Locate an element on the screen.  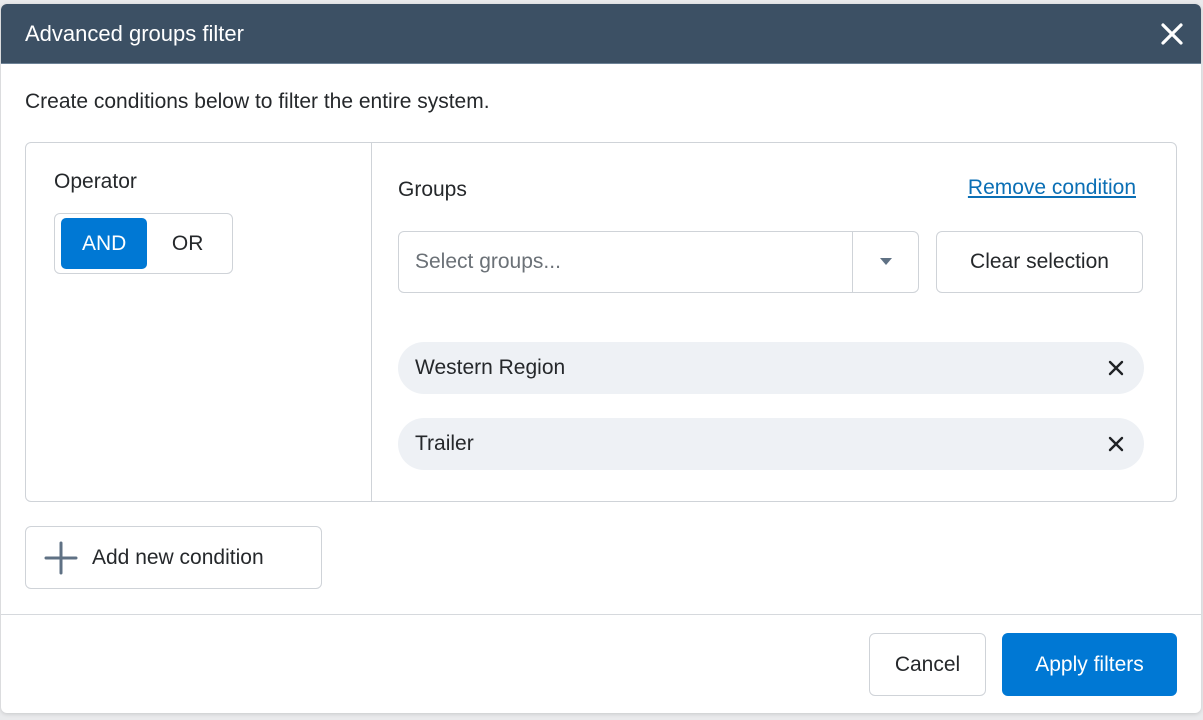
operator-toggle: AND OR is located at coordinates (143, 243).